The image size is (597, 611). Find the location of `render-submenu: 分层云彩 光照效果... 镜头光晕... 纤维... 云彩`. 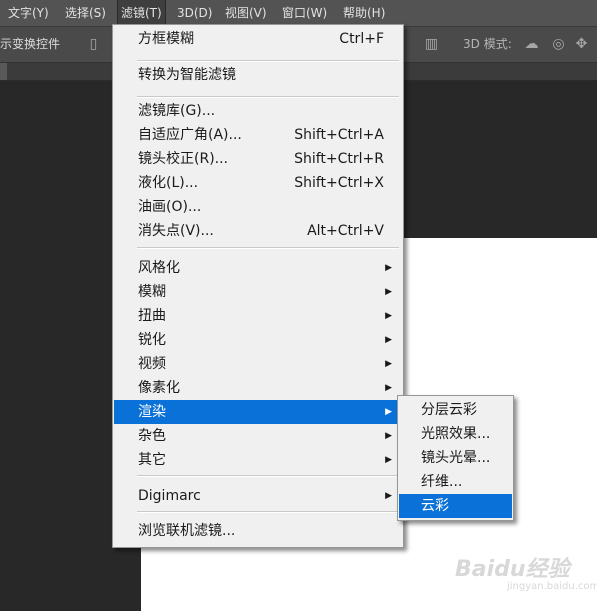

render-submenu: 分层云彩 光照效果... 镜头光晕... 纤维... 云彩 is located at coordinates (455, 458).